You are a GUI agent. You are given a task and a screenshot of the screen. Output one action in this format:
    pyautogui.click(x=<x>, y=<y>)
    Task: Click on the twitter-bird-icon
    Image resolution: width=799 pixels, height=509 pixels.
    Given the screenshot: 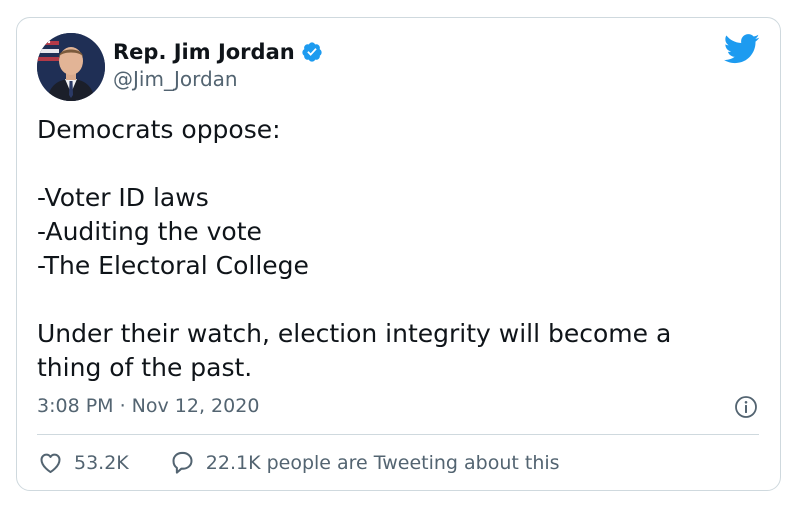 What is the action you would take?
    pyautogui.click(x=742, y=49)
    